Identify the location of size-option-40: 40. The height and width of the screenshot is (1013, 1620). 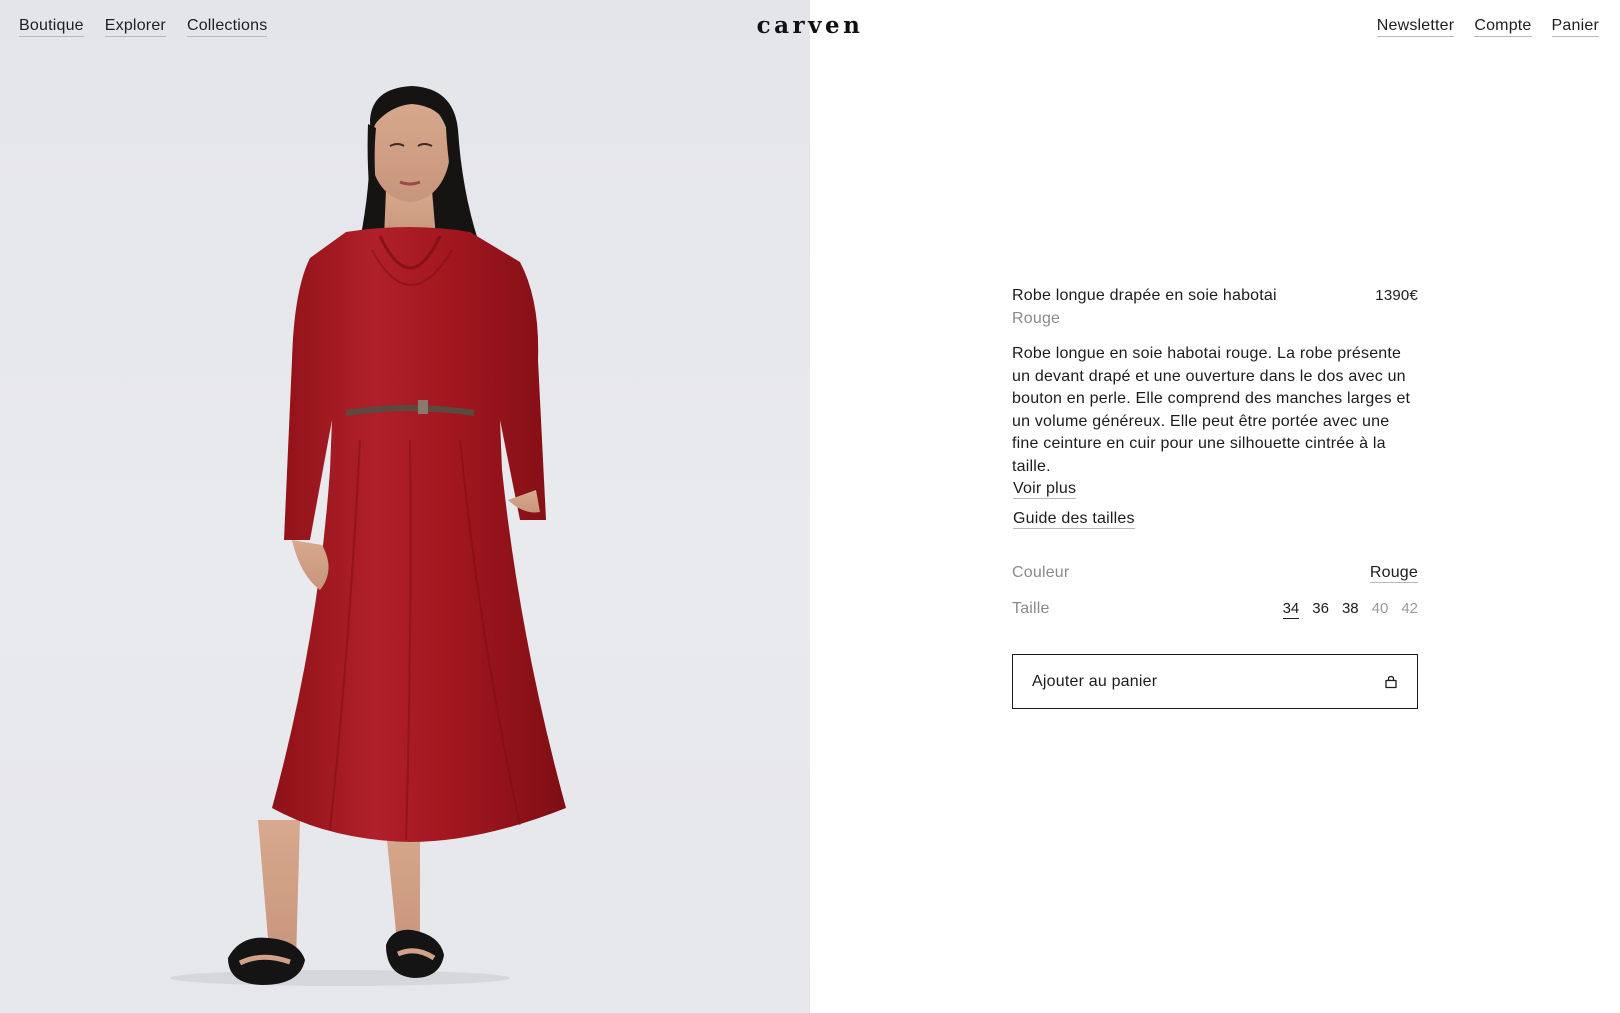
(1380, 609).